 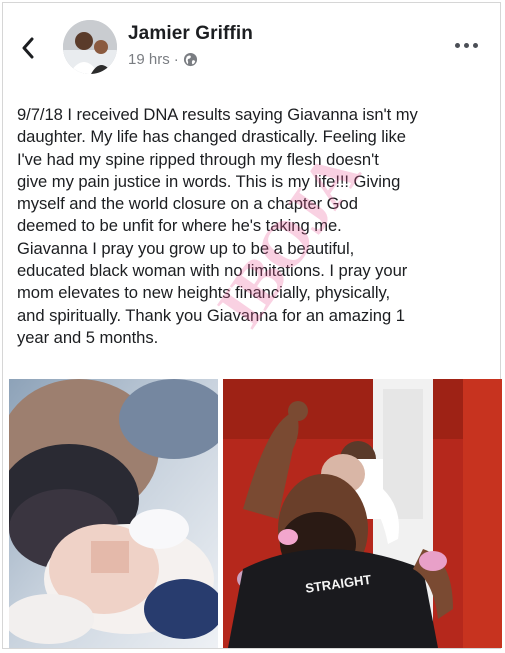 I want to click on more-dots-icon, so click(x=457, y=45).